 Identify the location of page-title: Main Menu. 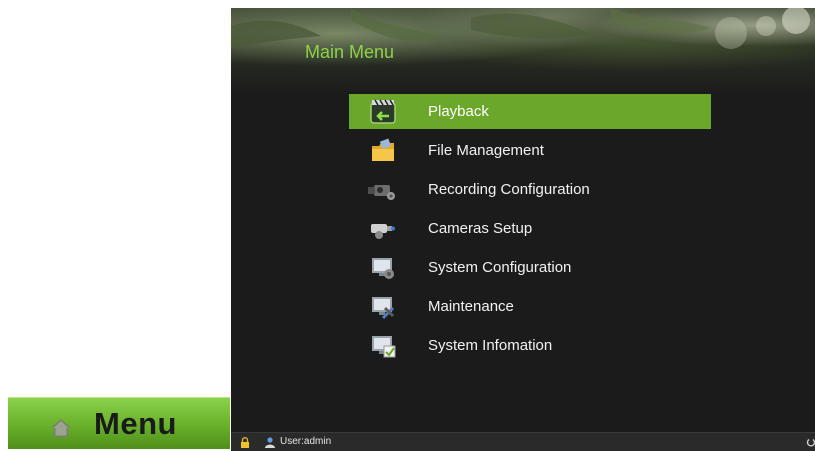
(350, 52).